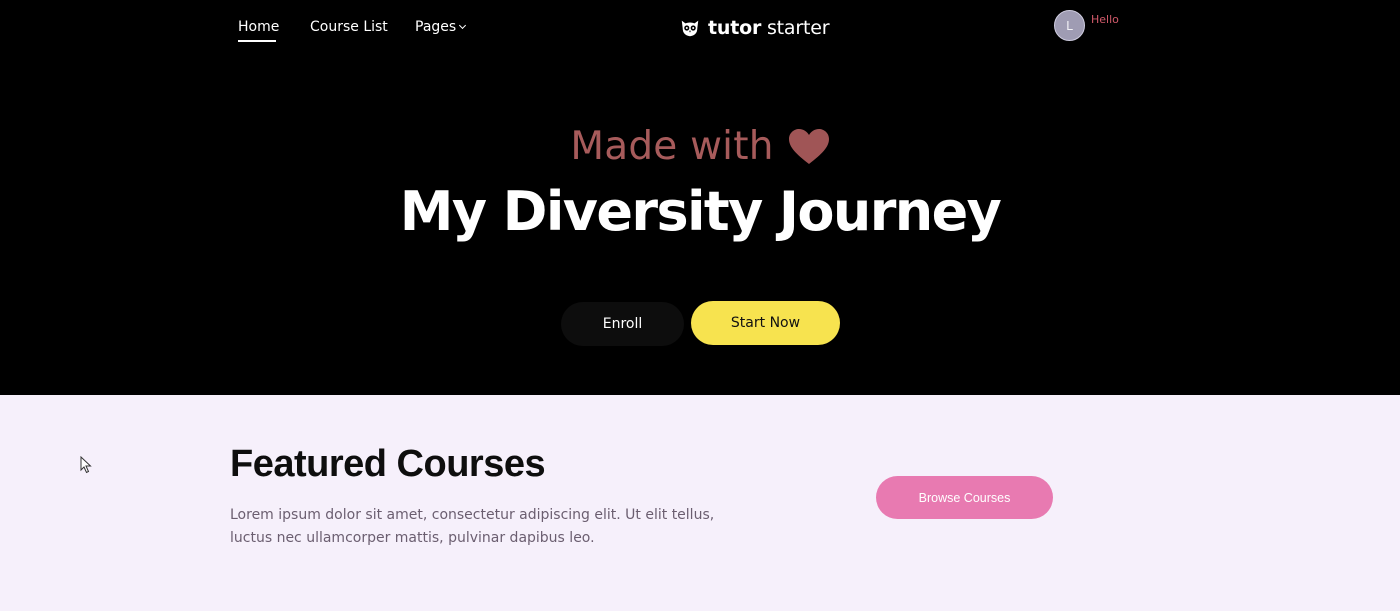 The image size is (1400, 611). What do you see at coordinates (388, 464) in the screenshot?
I see `featured-courses-title: Featured Courses` at bounding box center [388, 464].